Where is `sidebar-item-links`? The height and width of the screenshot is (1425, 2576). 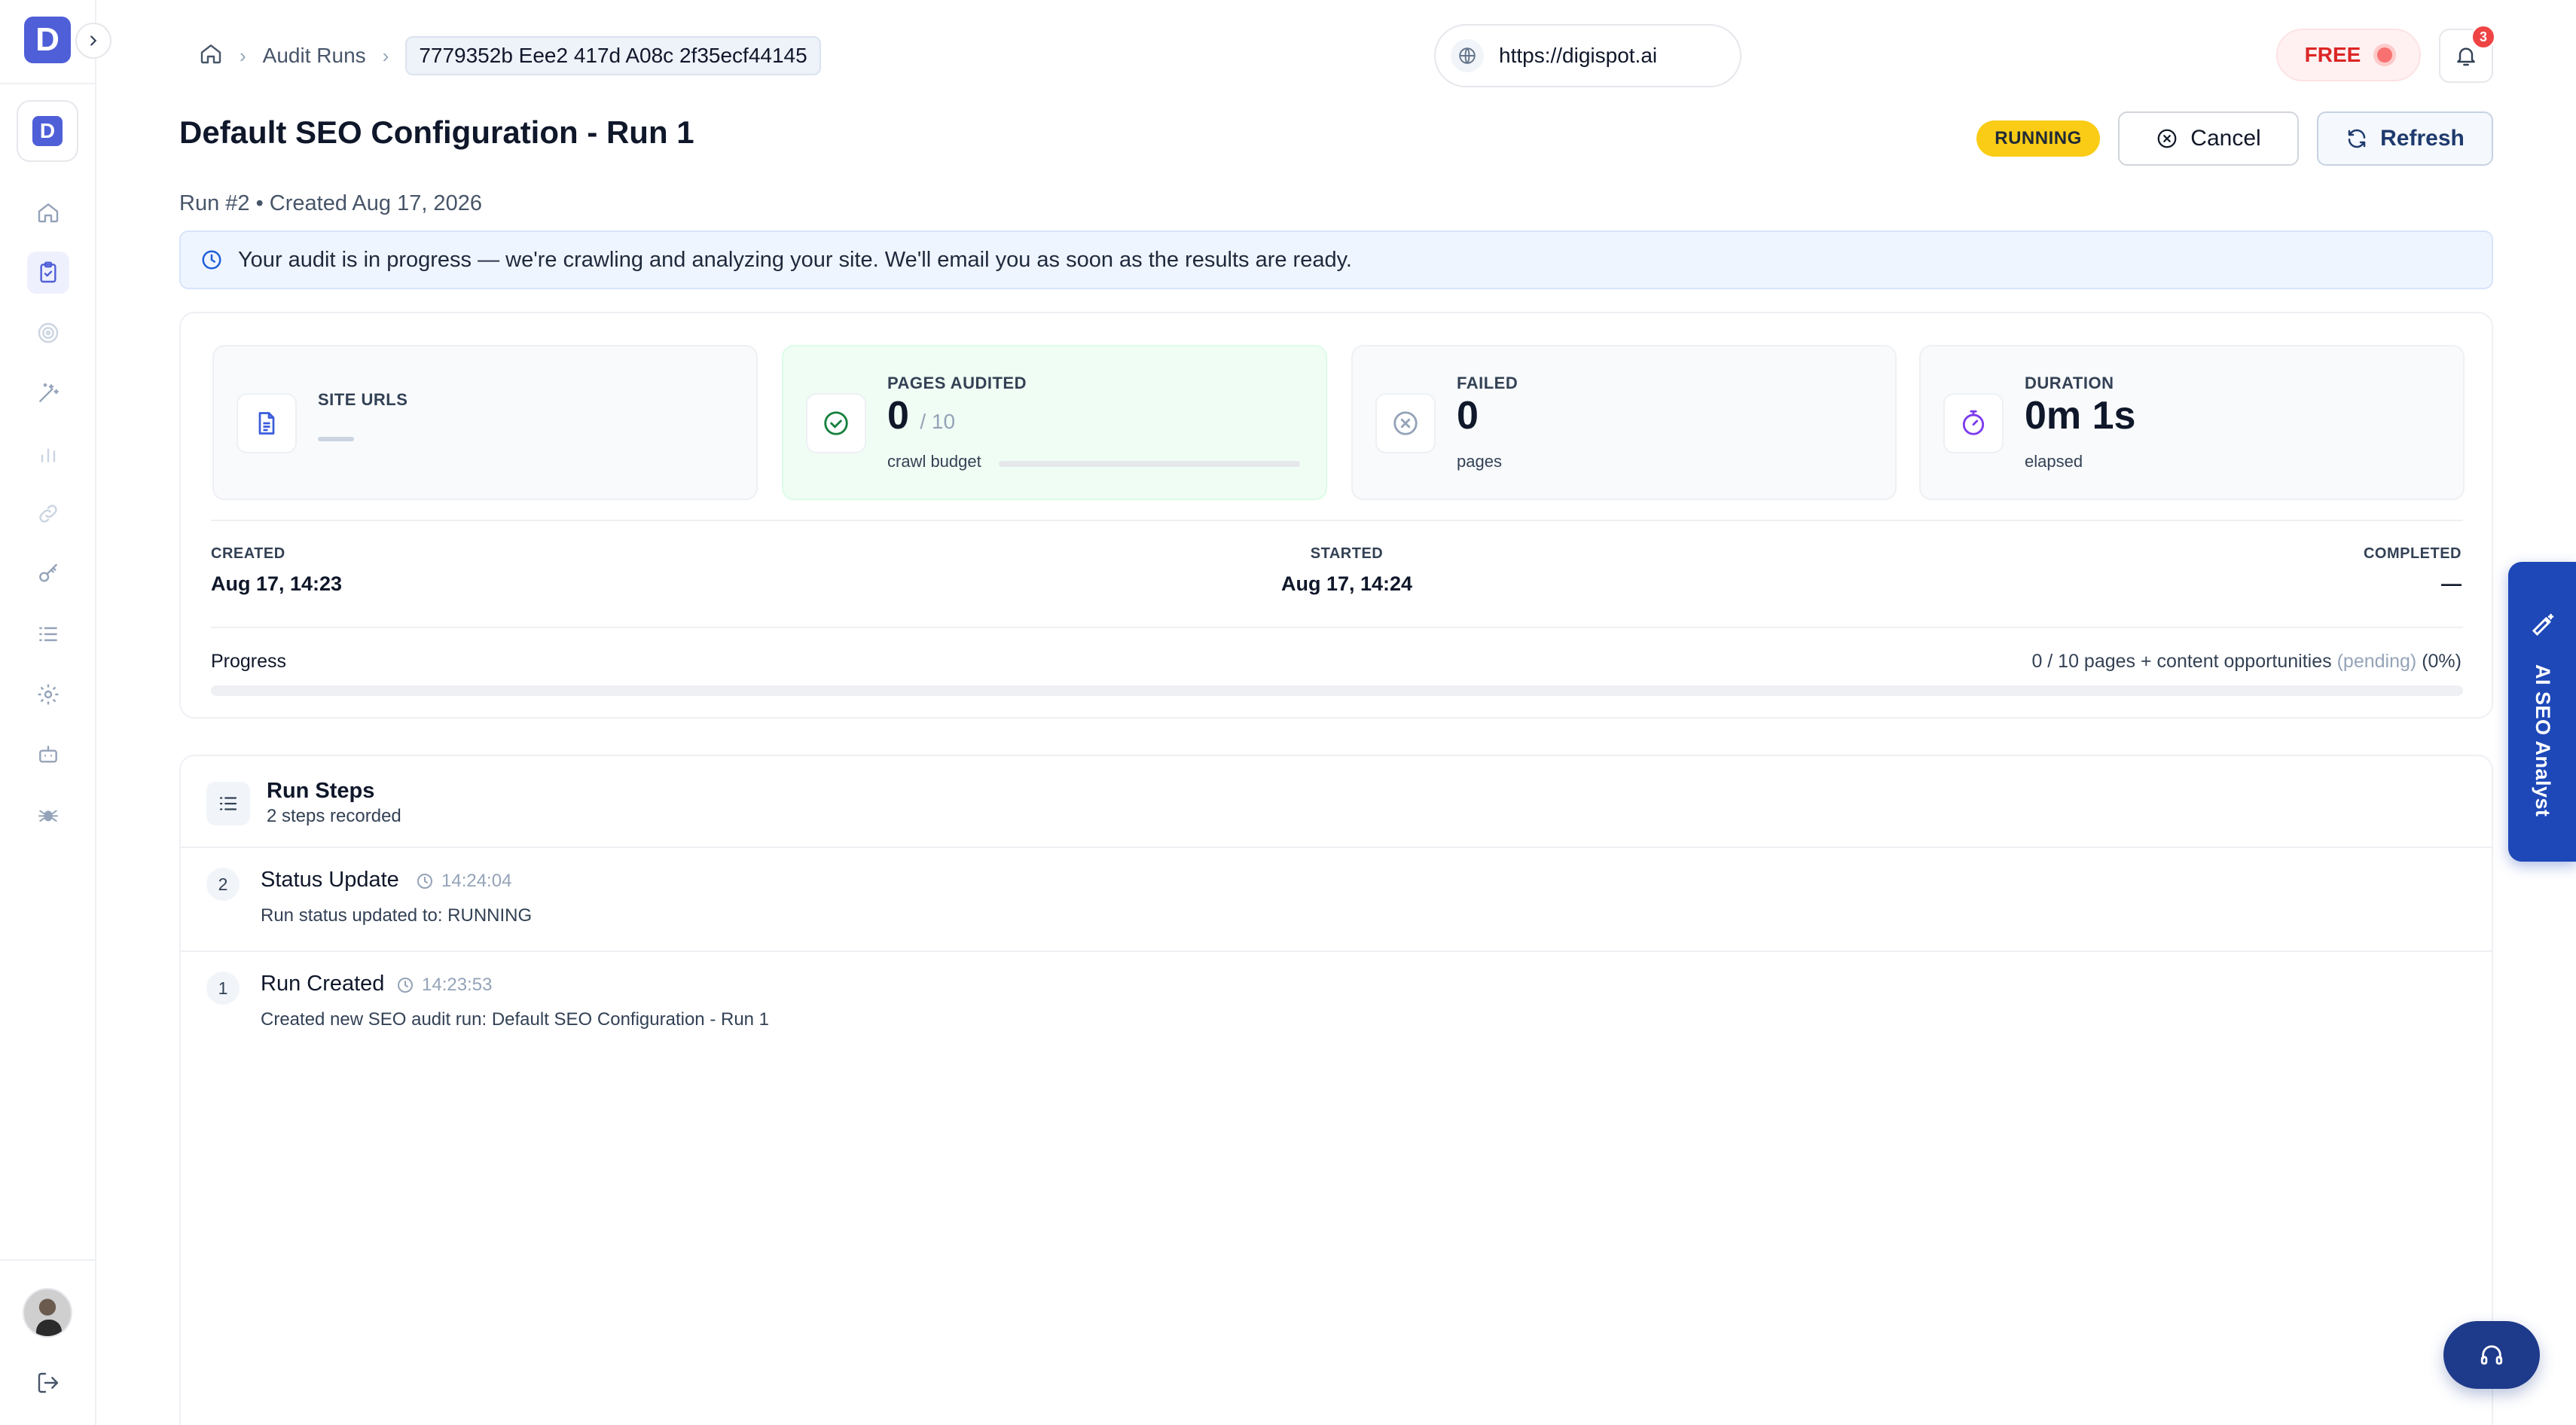
sidebar-item-links is located at coordinates (48, 514).